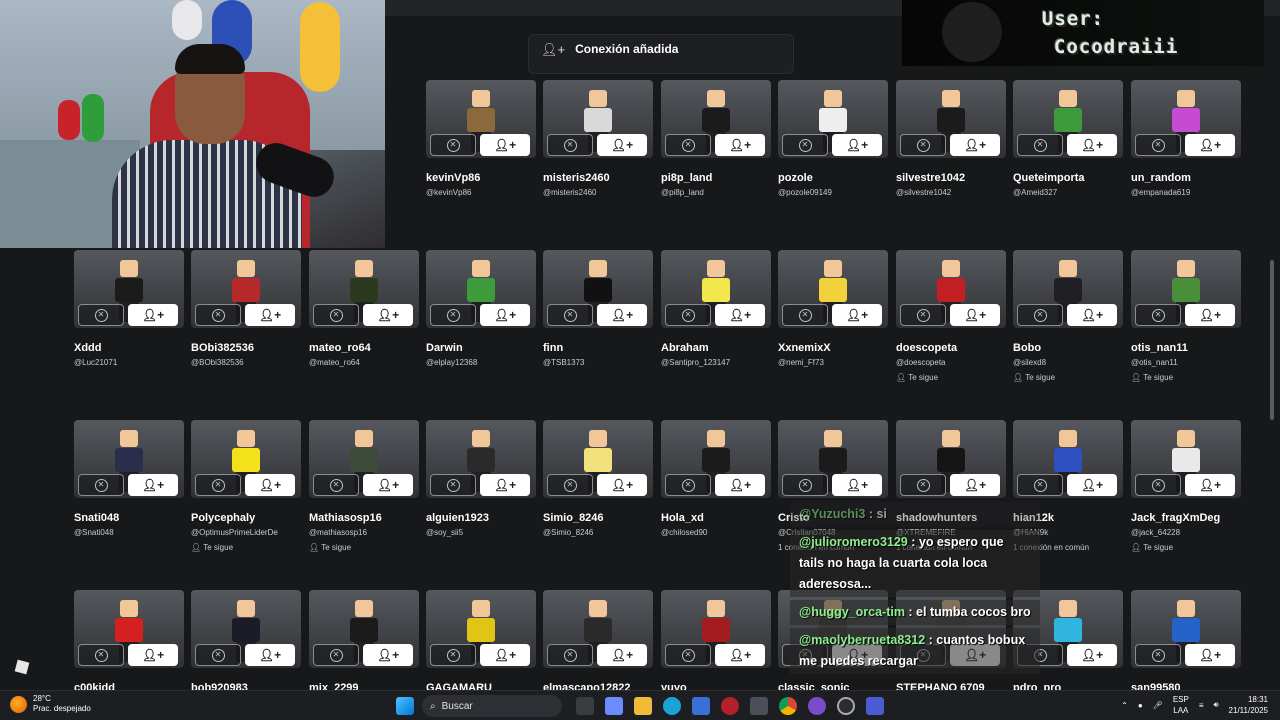  Describe the element at coordinates (223, 518) in the screenshot. I see `username: Polycephaly` at that location.